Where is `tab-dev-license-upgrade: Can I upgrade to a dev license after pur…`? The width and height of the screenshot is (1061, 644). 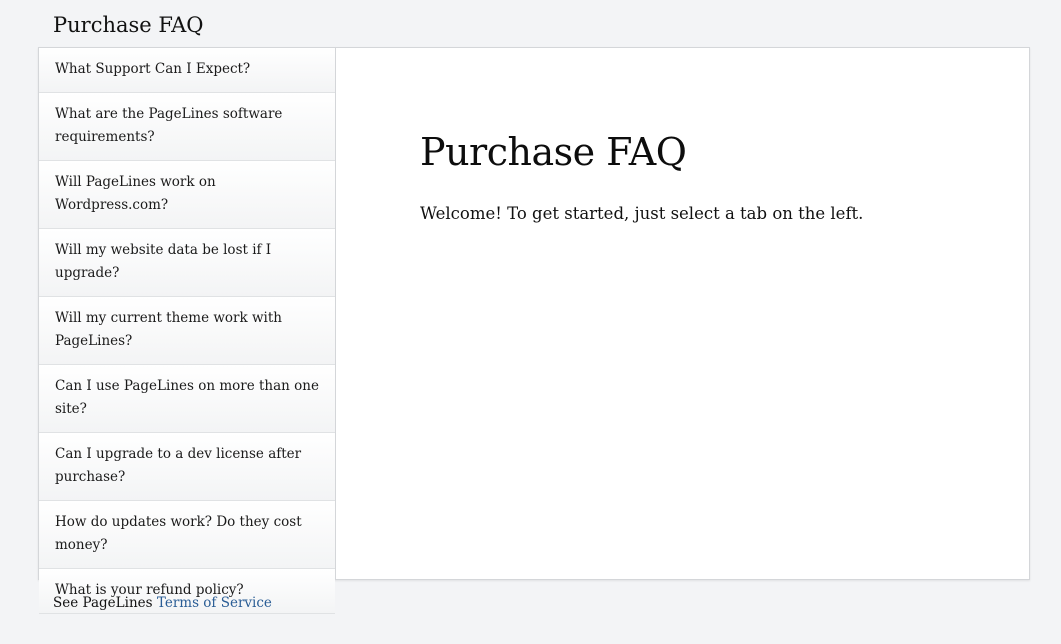
tab-dev-license-upgrade: Can I upgrade to a dev license after pur… is located at coordinates (187, 467).